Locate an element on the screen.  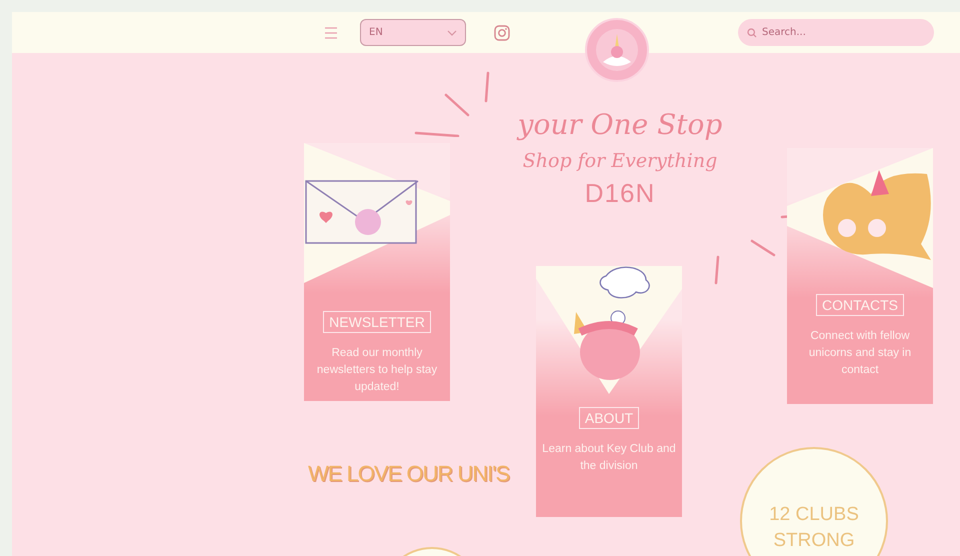
hero-heading-line: Shop for Everything is located at coordinates (620, 161).